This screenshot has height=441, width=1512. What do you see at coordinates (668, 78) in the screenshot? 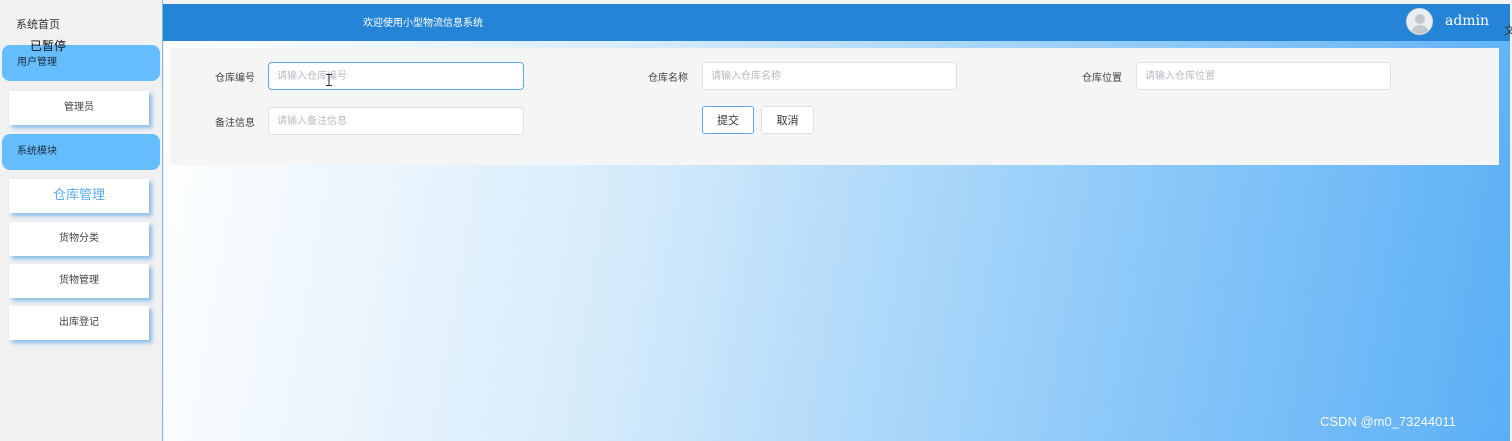
I see `warehouse-name-label: 仓库名称` at bounding box center [668, 78].